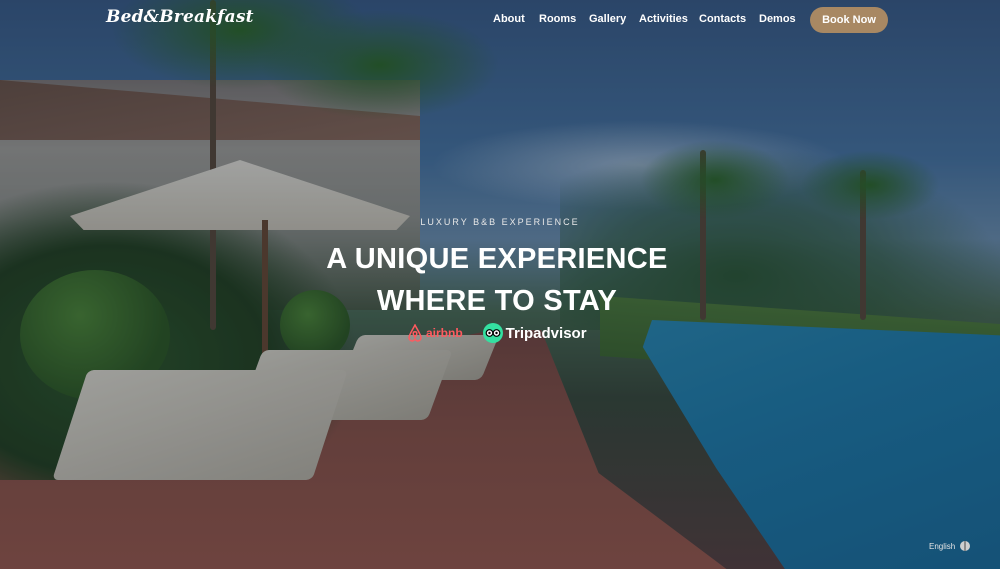 The width and height of the screenshot is (1000, 569). Describe the element at coordinates (497, 301) in the screenshot. I see `headline-line-2: WHERE TO STAY` at that location.